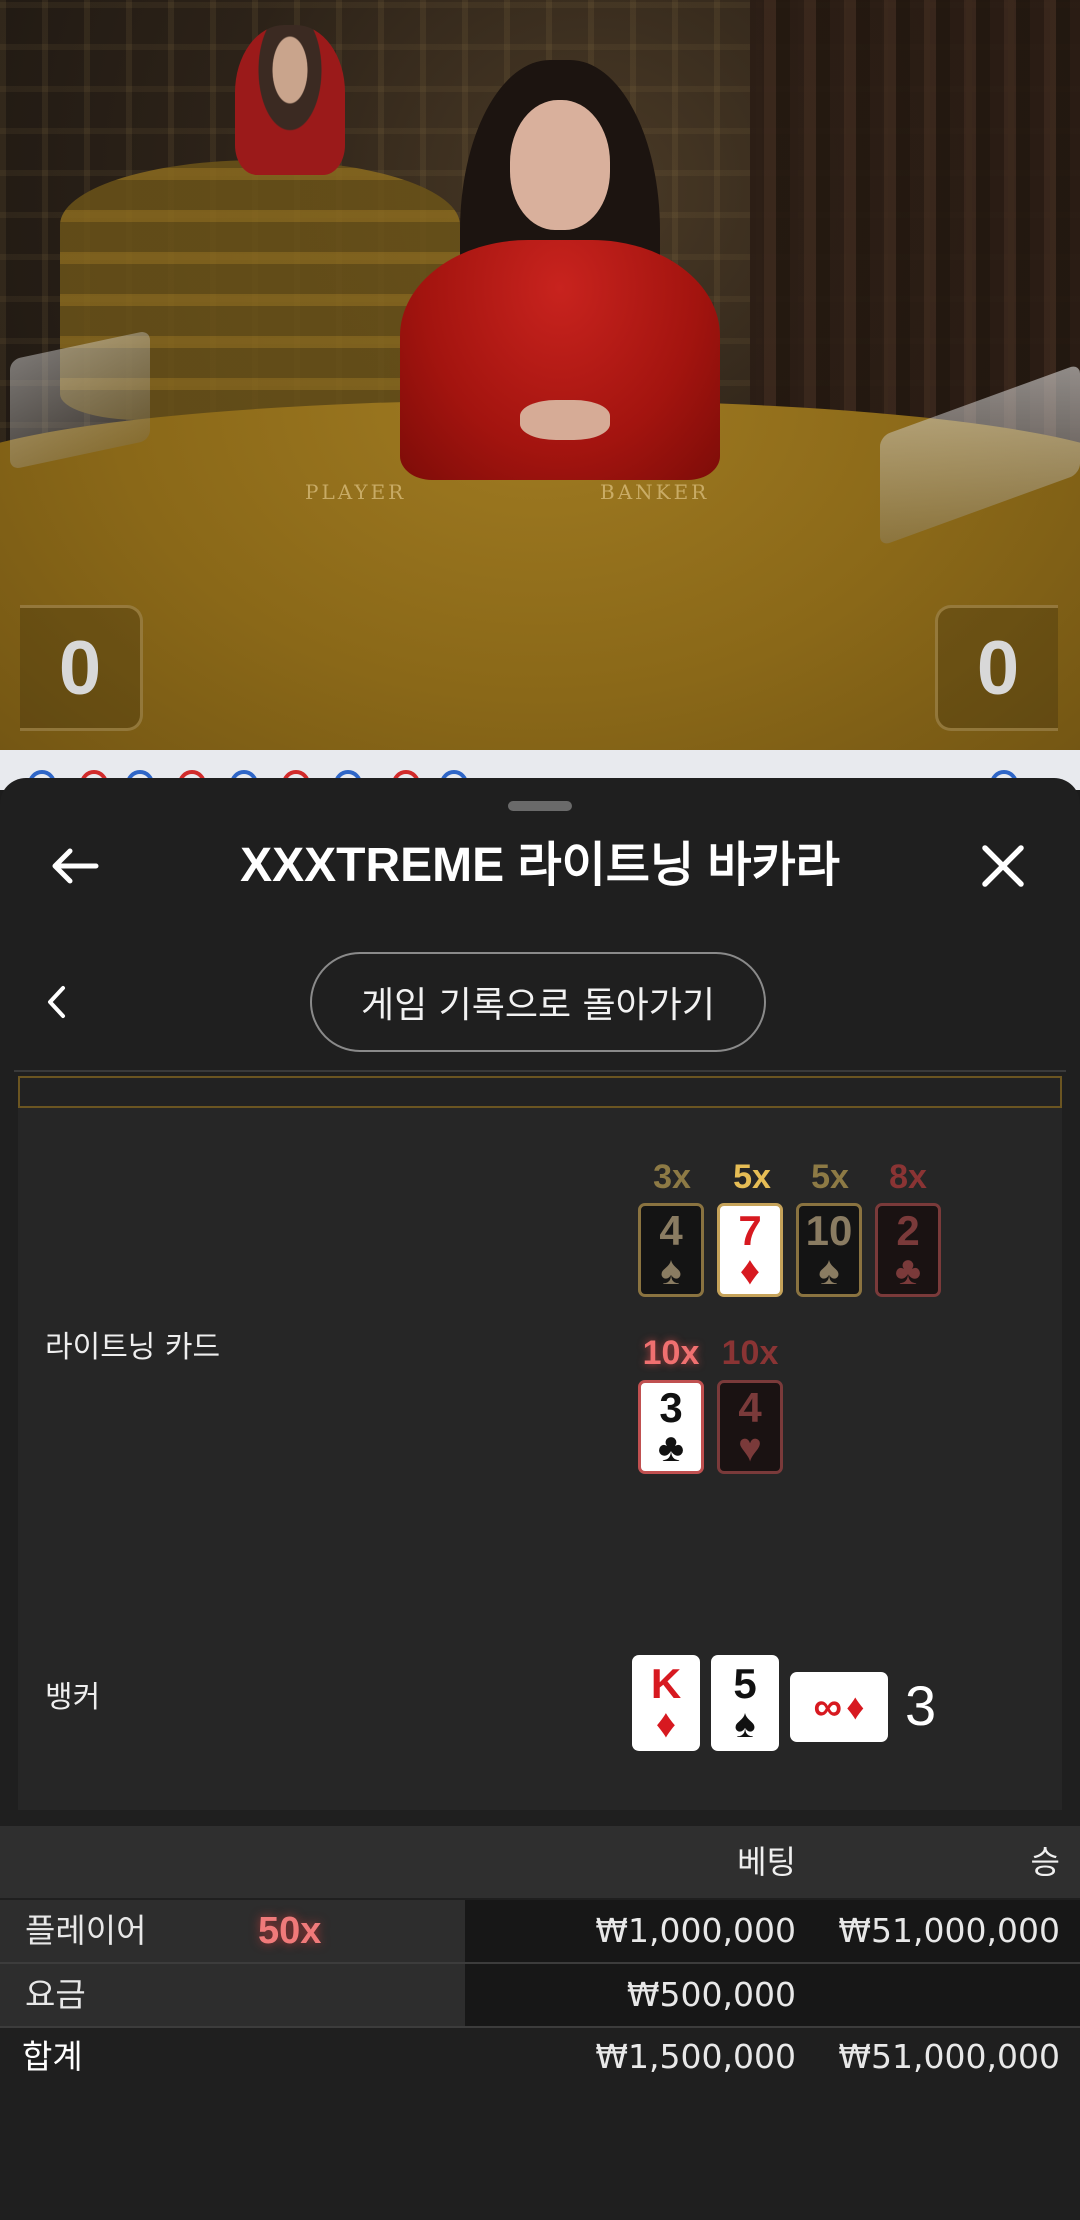 The height and width of the screenshot is (2220, 1080). I want to click on banker-label: 뱅커, so click(73, 1697).